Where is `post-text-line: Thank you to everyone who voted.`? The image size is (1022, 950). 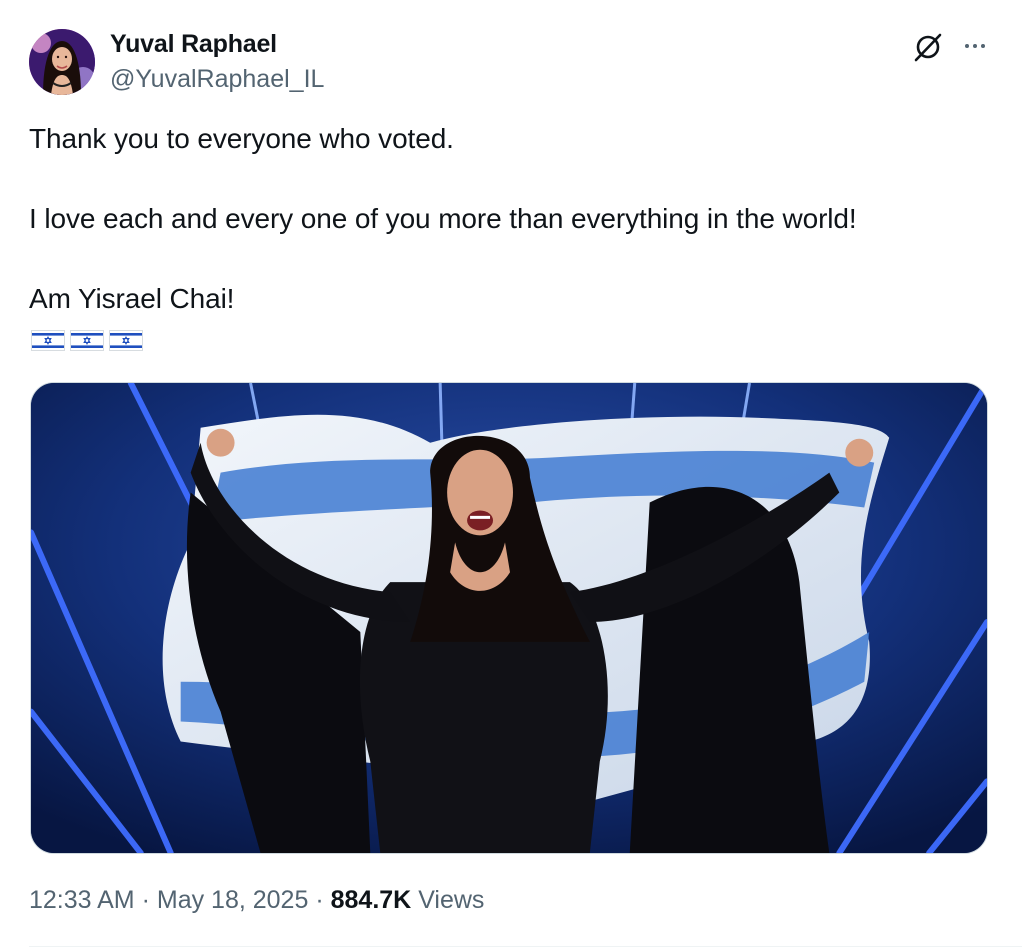
post-text-line: Thank you to everyone who voted. is located at coordinates (241, 138).